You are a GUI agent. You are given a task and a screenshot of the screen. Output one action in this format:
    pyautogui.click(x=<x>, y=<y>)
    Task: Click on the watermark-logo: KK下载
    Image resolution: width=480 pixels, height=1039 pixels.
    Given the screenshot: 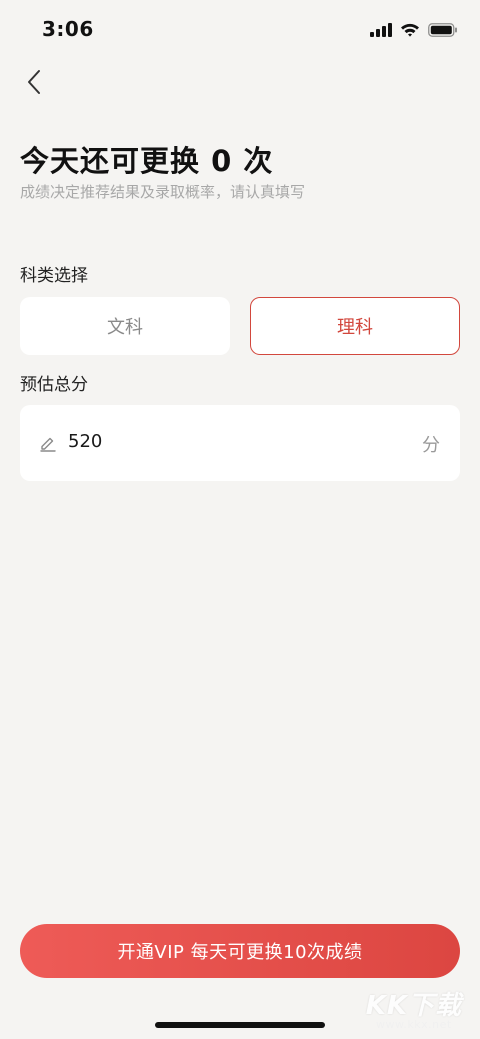 What is the action you would take?
    pyautogui.click(x=413, y=1006)
    